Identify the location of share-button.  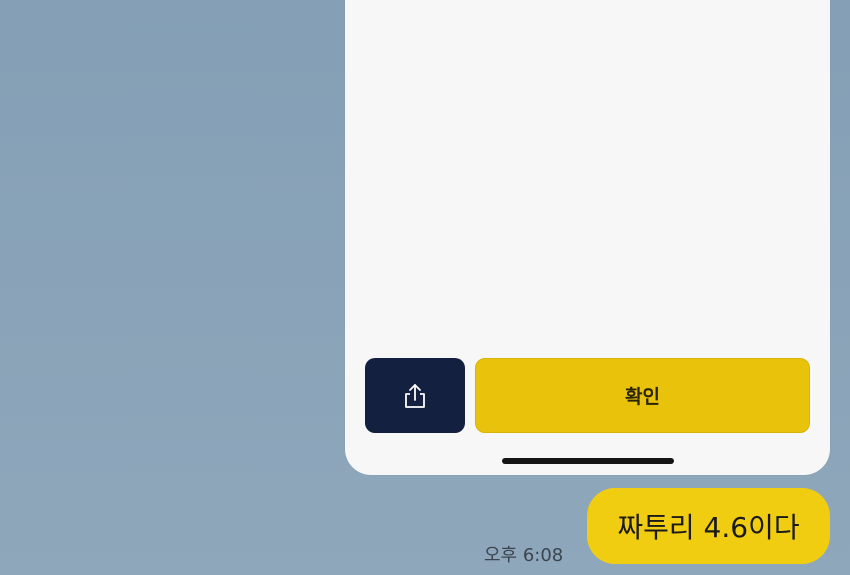
(415, 395).